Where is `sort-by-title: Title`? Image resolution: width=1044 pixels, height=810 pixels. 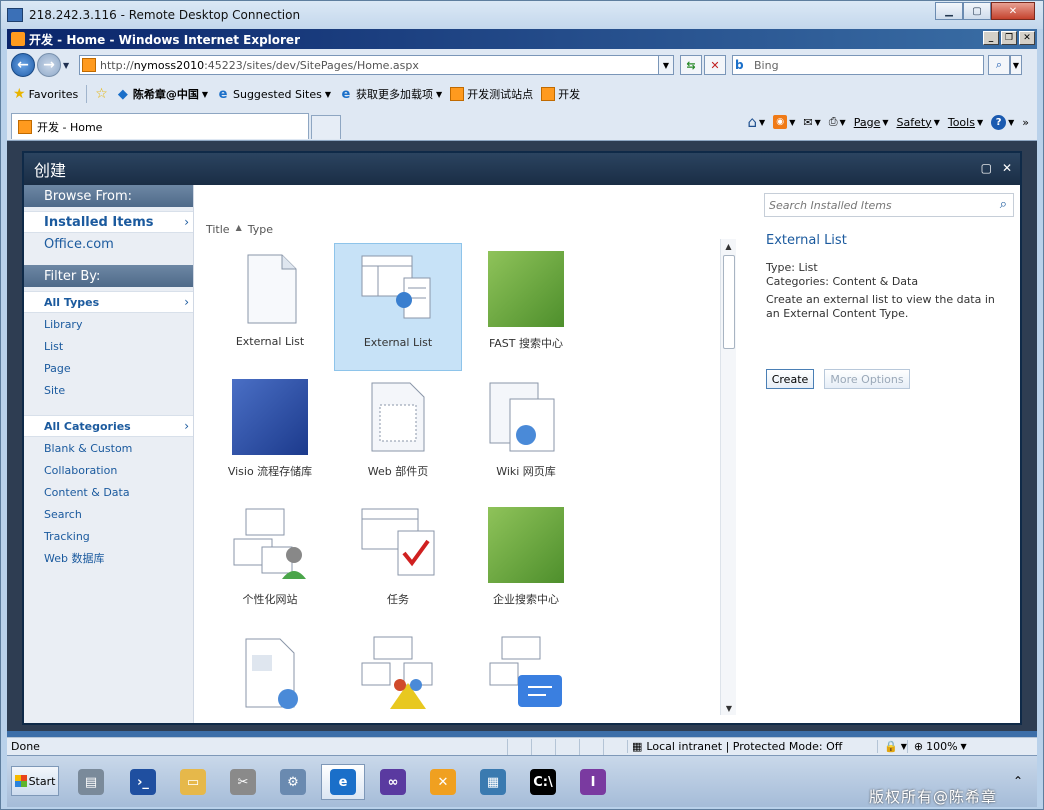 sort-by-title: Title is located at coordinates (218, 229).